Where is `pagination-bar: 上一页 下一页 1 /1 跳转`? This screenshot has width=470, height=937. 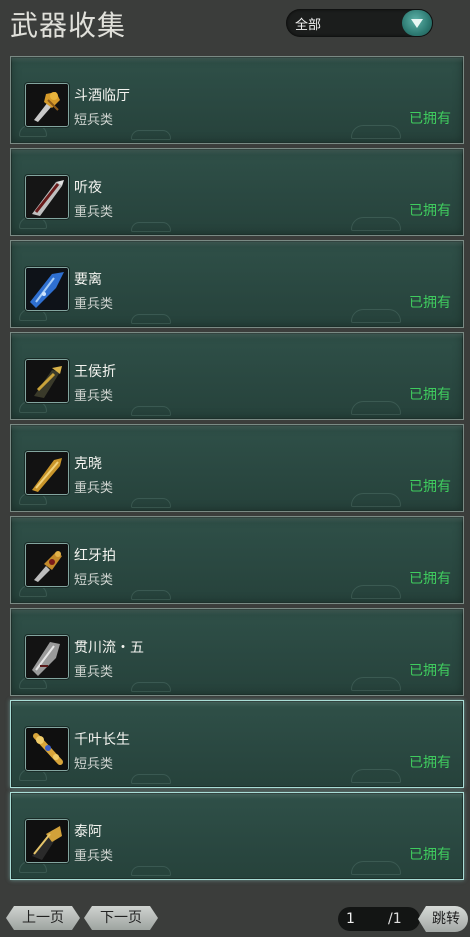
pagination-bar: 上一页 下一页 1 /1 跳转 is located at coordinates (235, 919).